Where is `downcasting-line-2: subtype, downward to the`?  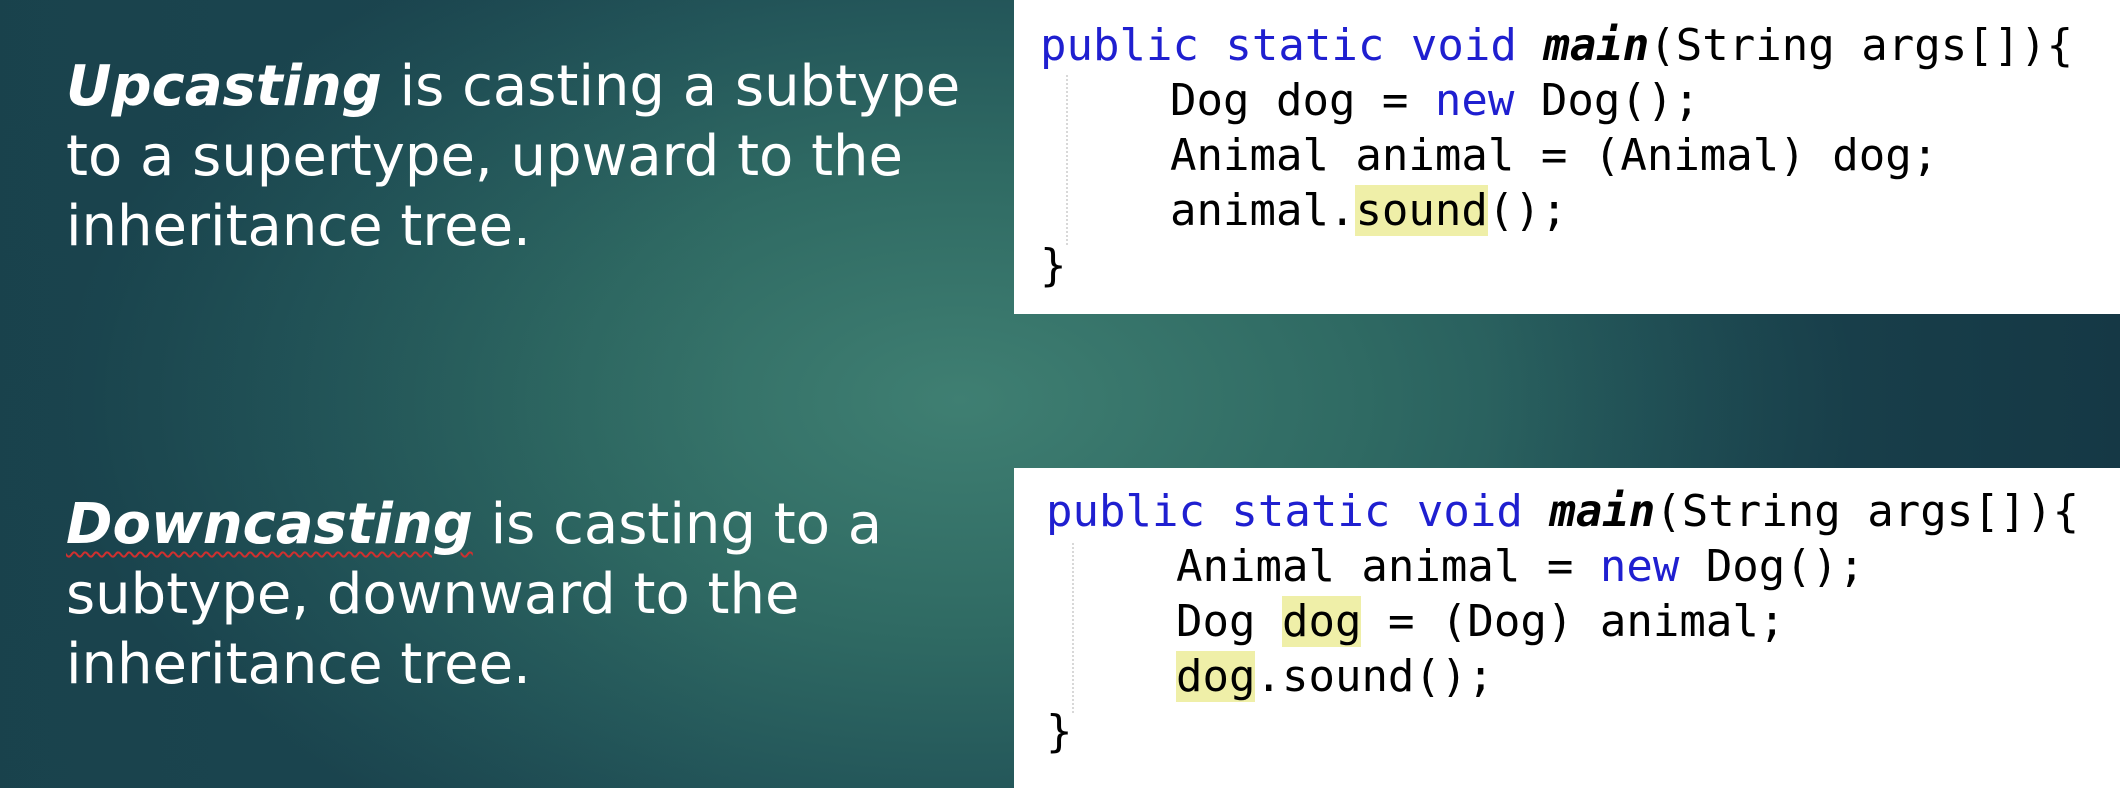 downcasting-line-2: subtype, downward to the is located at coordinates (433, 594).